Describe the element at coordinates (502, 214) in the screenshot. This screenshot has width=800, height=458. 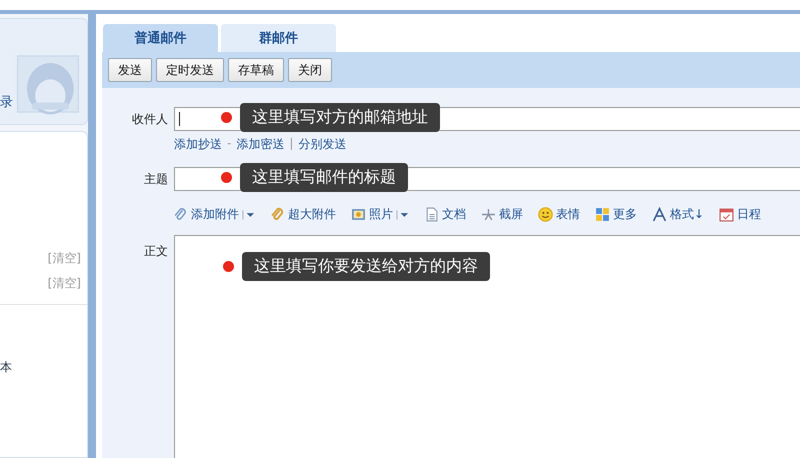
I see `toolbar-item: 截屏` at that location.